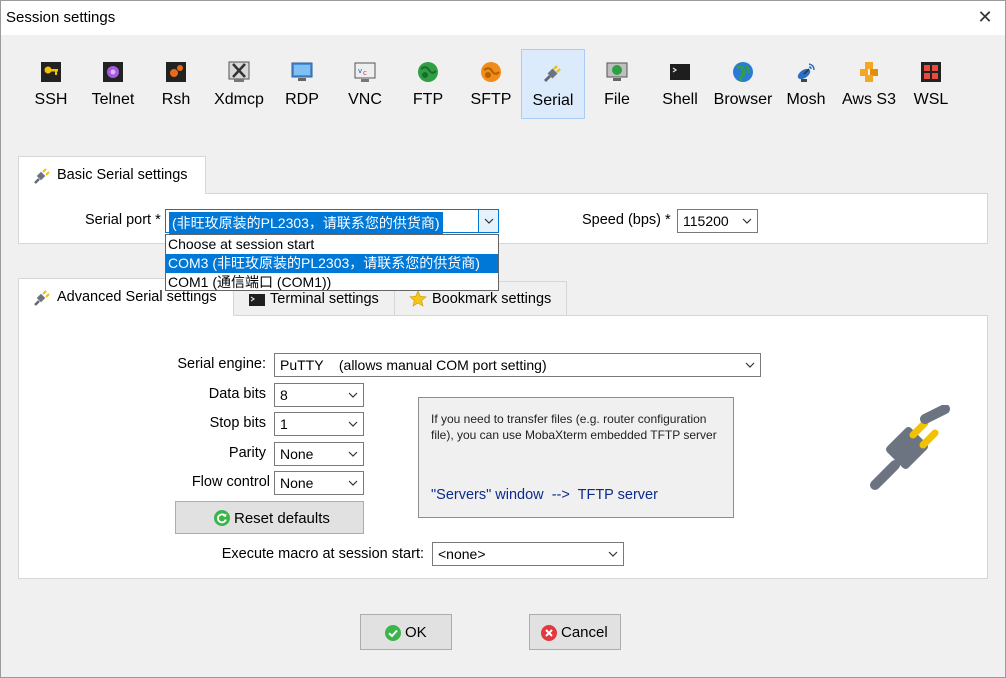 The height and width of the screenshot is (678, 1006). What do you see at coordinates (319, 424) in the screenshot?
I see `stop-bits-select: 1` at bounding box center [319, 424].